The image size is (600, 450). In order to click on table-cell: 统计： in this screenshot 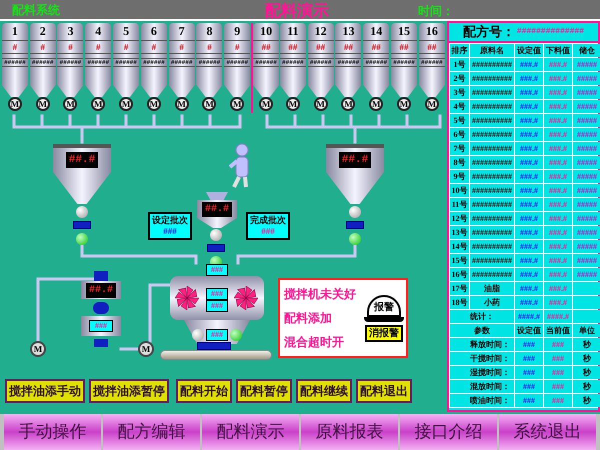, I will do `click(482, 316)`.